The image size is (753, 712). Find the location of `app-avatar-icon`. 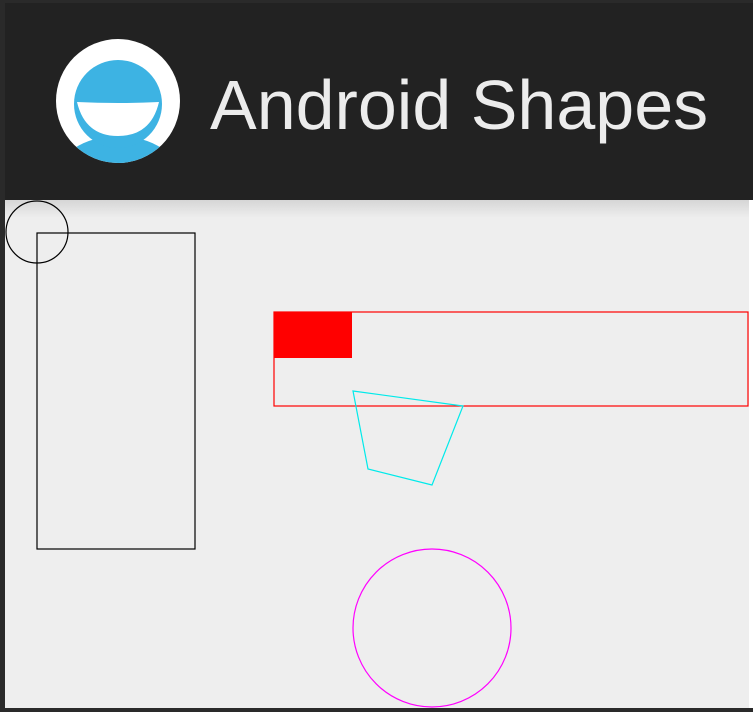

app-avatar-icon is located at coordinates (118, 101).